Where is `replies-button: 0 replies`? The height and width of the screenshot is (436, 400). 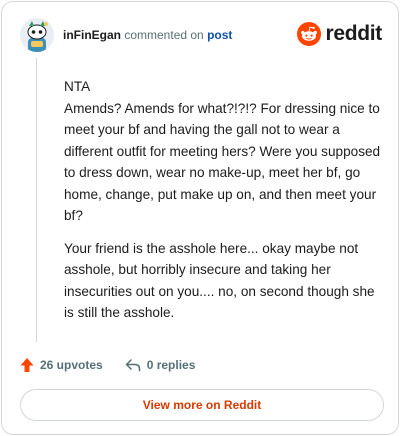 replies-button: 0 replies is located at coordinates (160, 365).